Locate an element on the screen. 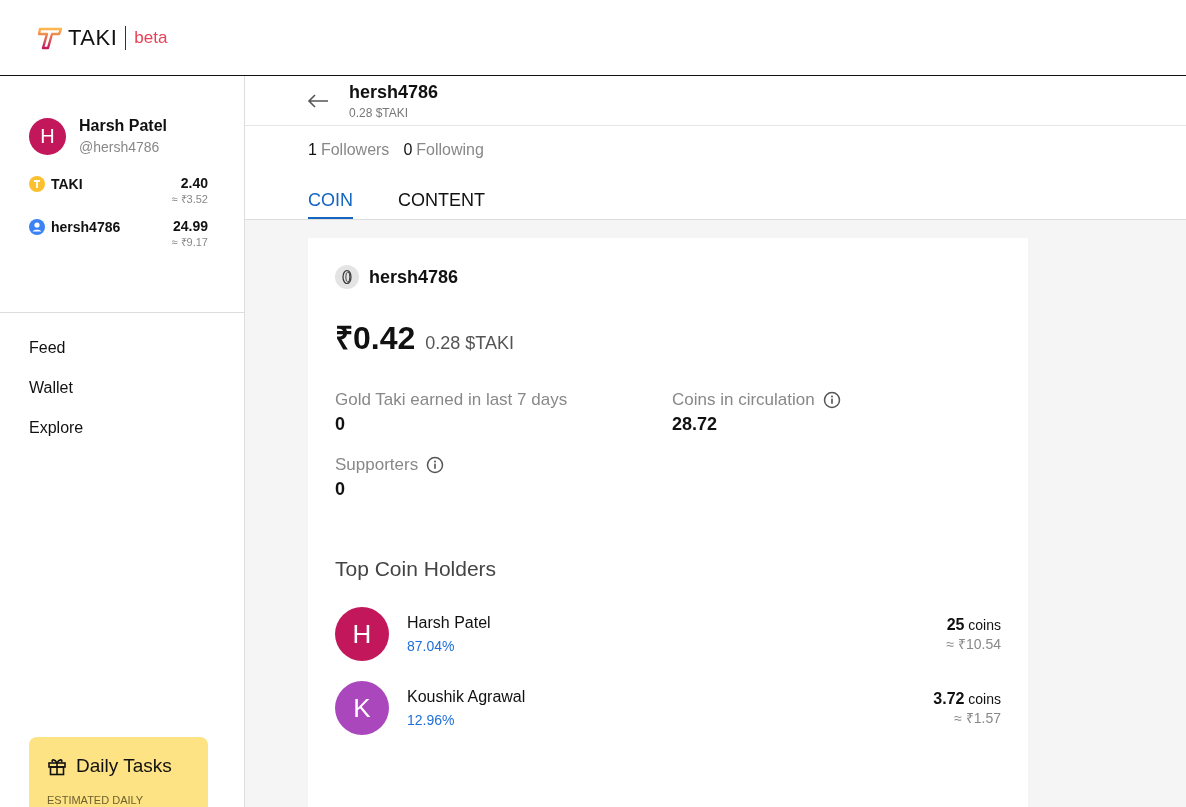 This screenshot has height=807, width=1186. avatar: H is located at coordinates (47, 136).